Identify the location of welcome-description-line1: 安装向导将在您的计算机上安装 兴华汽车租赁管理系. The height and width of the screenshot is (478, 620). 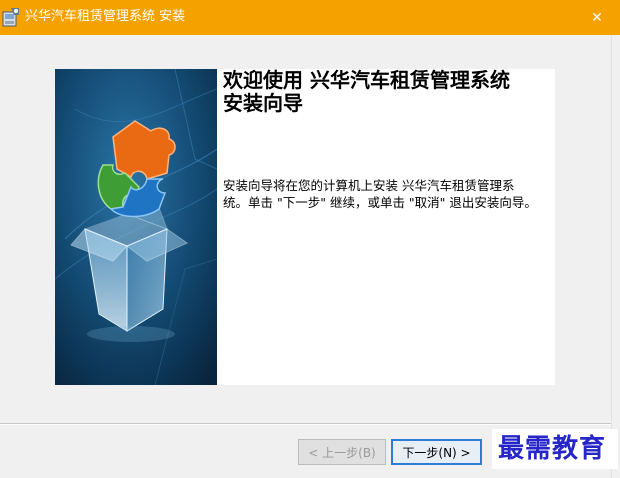
(369, 185).